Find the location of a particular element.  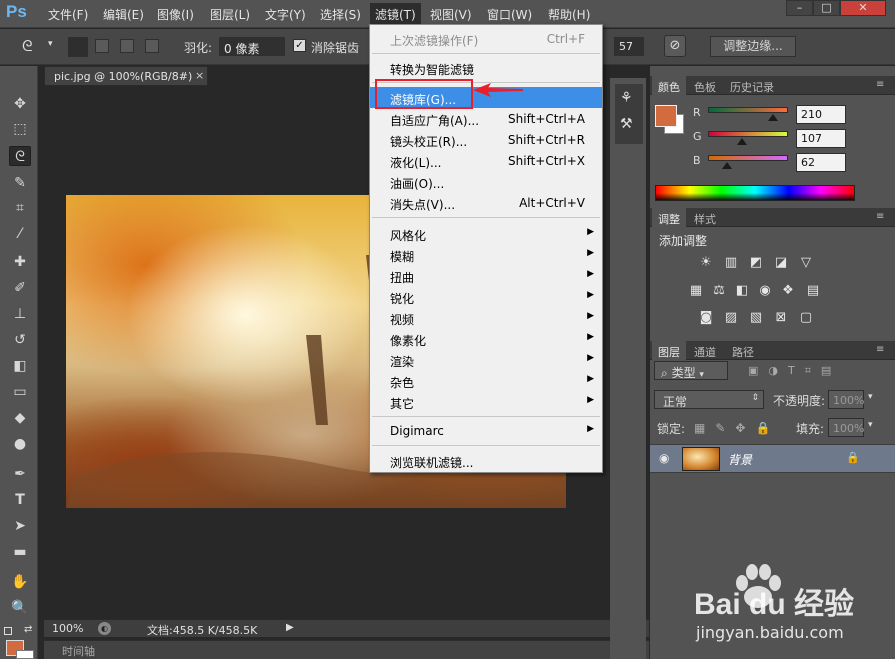

path-selection-tool-icon: ➤ is located at coordinates (20, 526).